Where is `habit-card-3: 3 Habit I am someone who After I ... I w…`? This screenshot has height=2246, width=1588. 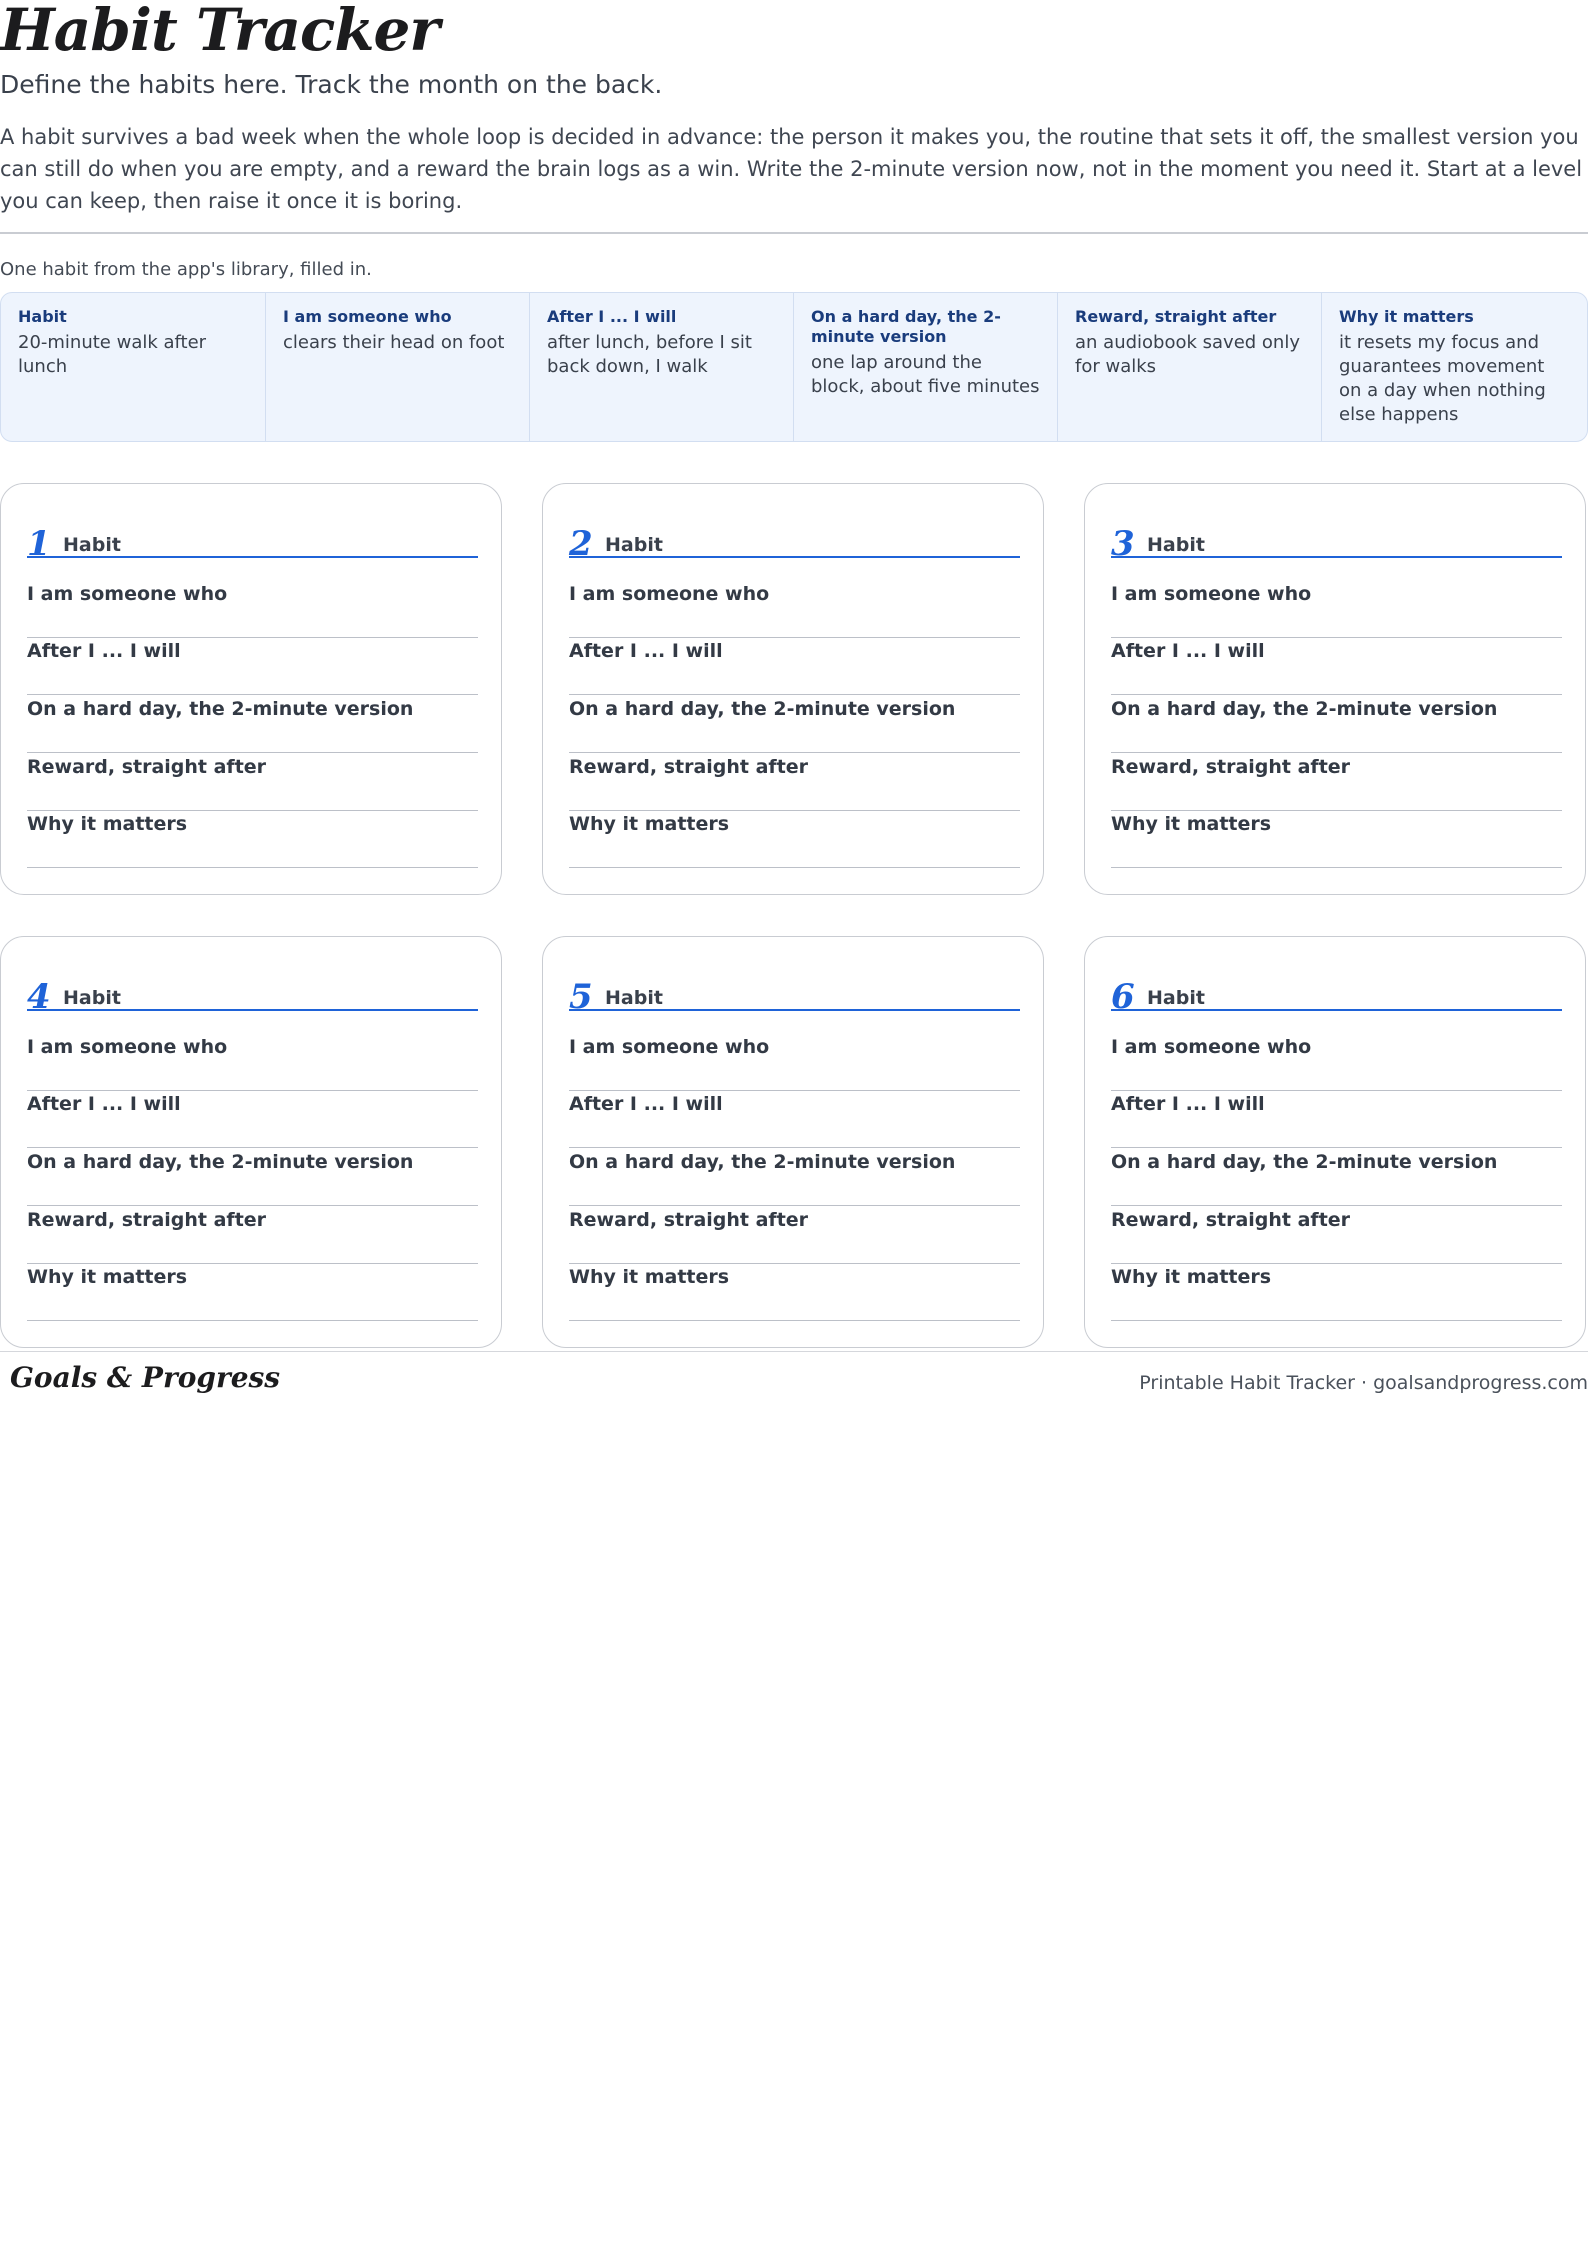
habit-card-3: 3 Habit I am someone who After I ... I w… is located at coordinates (1335, 689).